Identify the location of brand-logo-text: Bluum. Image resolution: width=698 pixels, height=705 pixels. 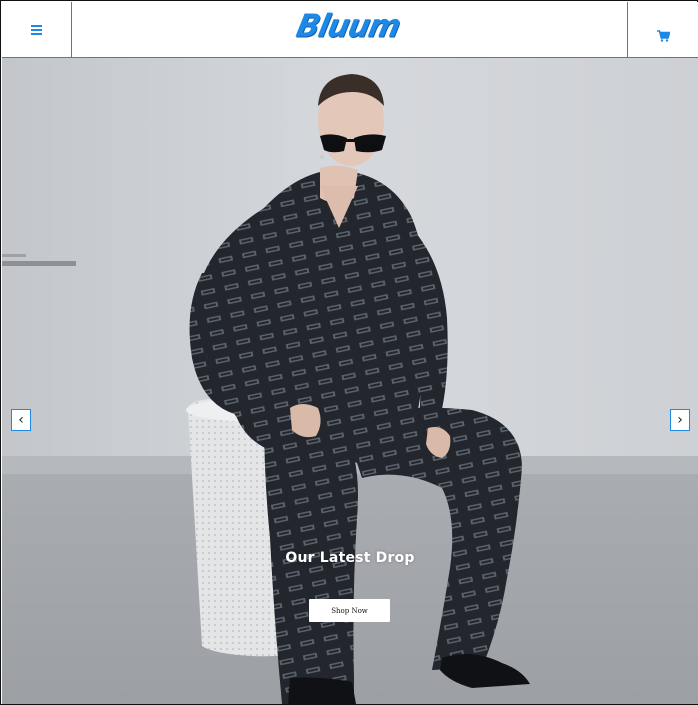
(348, 26).